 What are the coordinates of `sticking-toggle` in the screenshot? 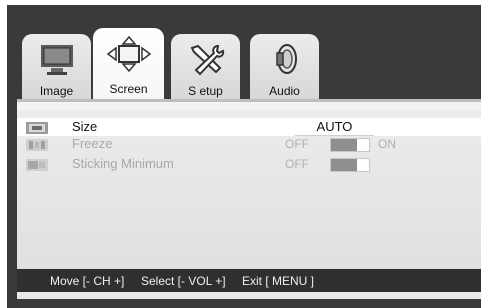 It's located at (350, 165).